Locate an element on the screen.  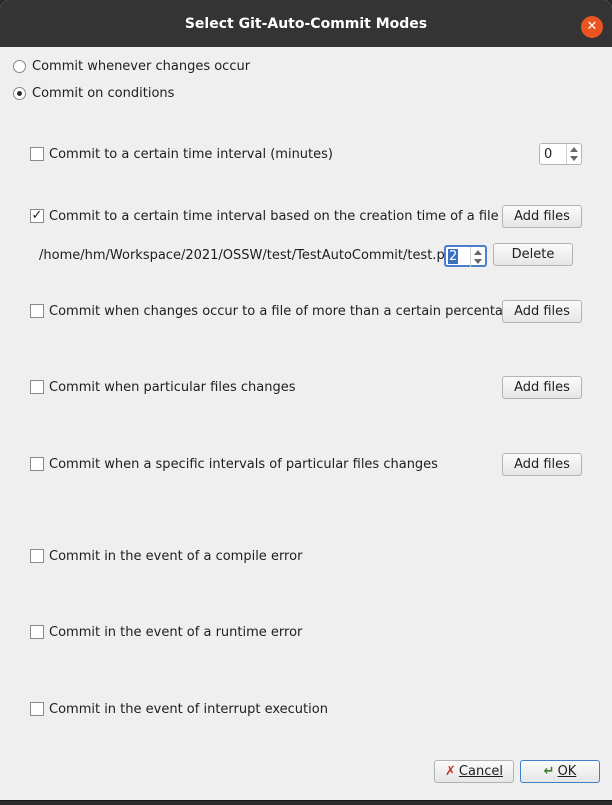
radio-commit-whenever-label: Commit whenever changes occur is located at coordinates (141, 66).